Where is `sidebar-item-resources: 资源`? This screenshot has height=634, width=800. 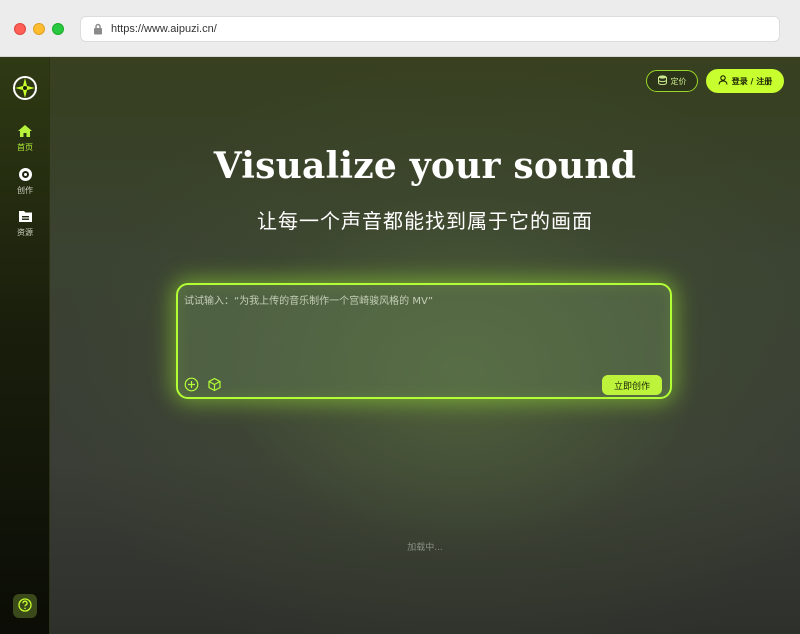 sidebar-item-resources: 资源 is located at coordinates (25, 223).